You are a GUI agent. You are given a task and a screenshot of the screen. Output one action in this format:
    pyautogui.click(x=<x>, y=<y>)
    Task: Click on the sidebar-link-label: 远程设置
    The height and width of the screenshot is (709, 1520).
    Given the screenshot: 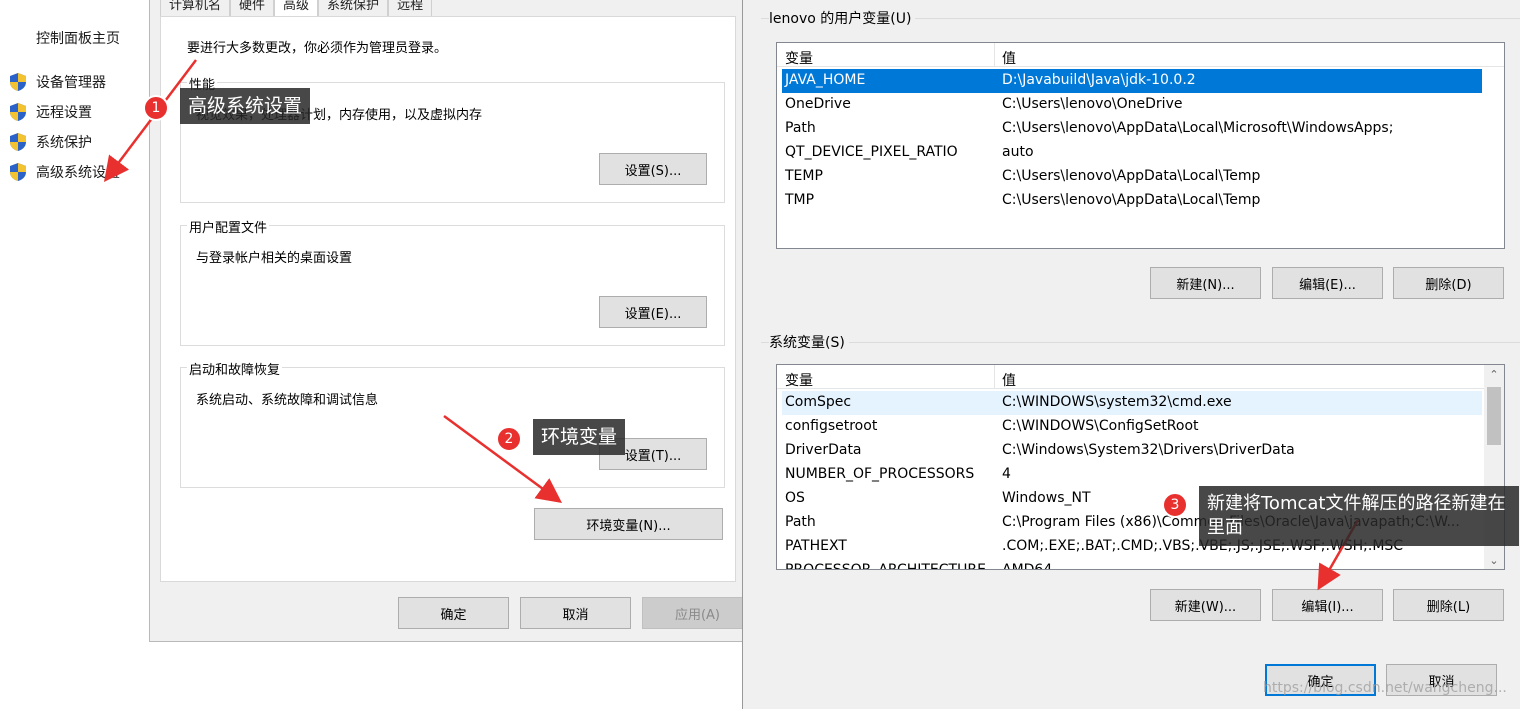 What is the action you would take?
    pyautogui.click(x=64, y=113)
    